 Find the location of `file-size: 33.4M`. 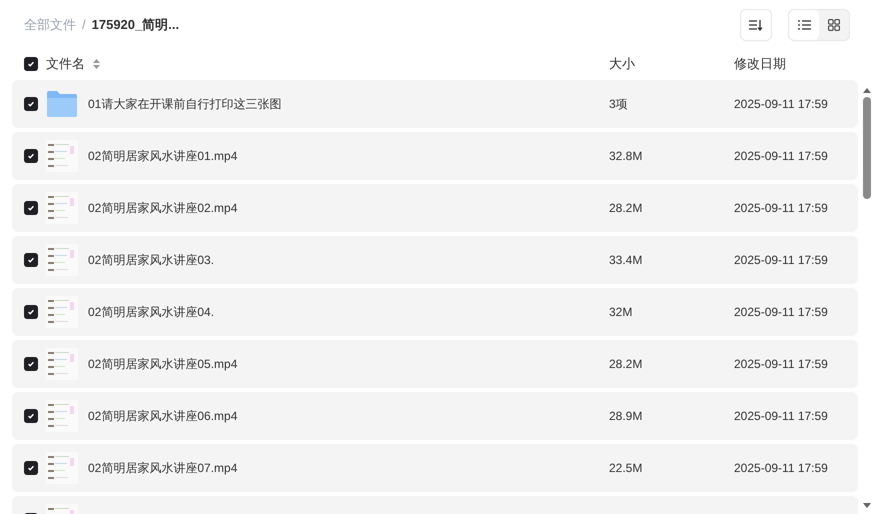

file-size: 33.4M is located at coordinates (626, 260).